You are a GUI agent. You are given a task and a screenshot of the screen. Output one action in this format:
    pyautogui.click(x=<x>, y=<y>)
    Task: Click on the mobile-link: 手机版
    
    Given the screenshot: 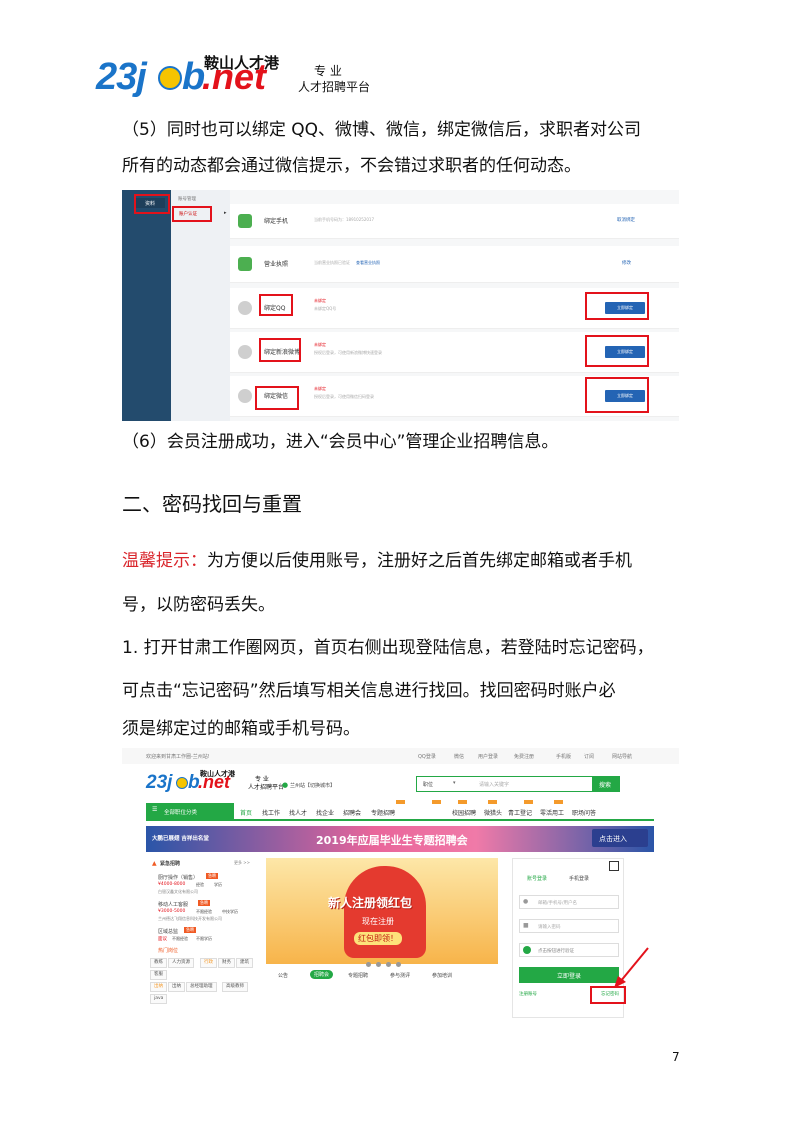 What is the action you would take?
    pyautogui.click(x=563, y=756)
    